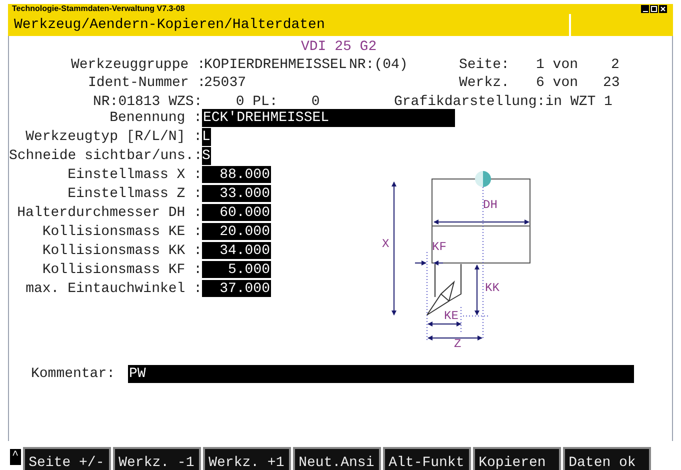 The height and width of the screenshot is (470, 681). What do you see at coordinates (236, 175) in the screenshot?
I see `input-field: 88.000` at bounding box center [236, 175].